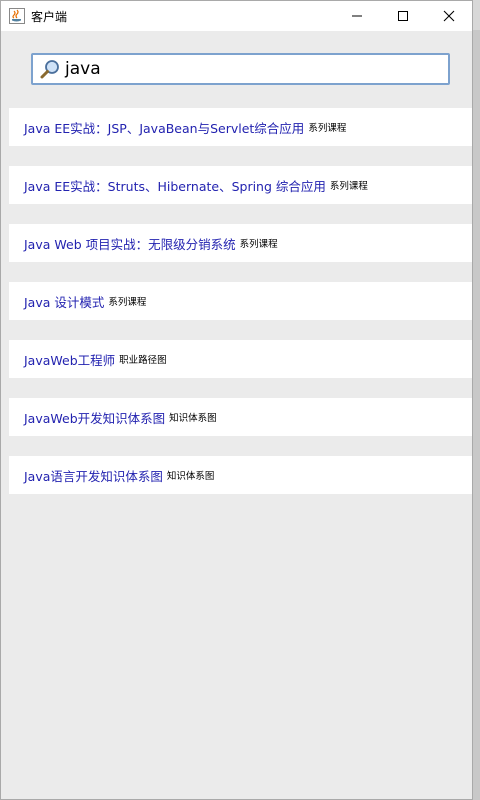 The height and width of the screenshot is (800, 480). I want to click on result-tag: 职业路径图, so click(143, 360).